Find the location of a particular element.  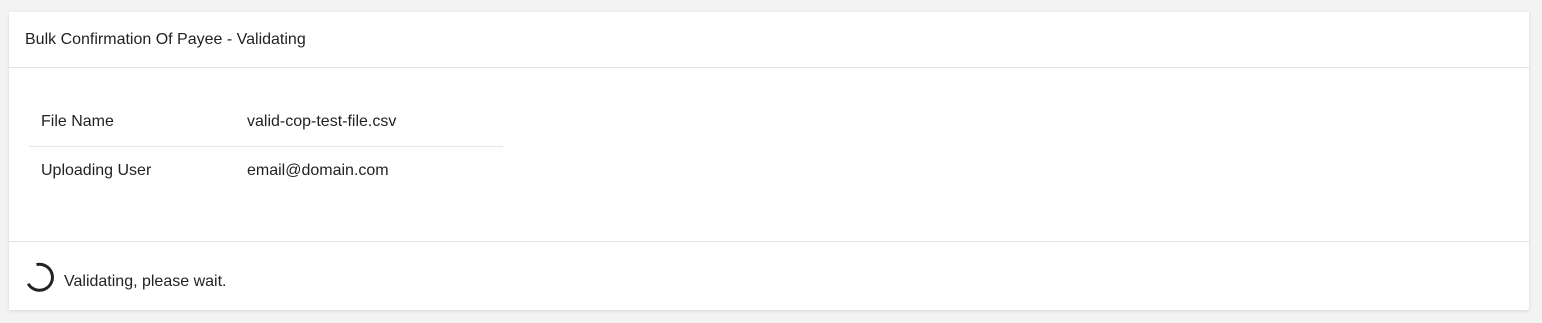

loading-spinner-icon is located at coordinates (40, 277).